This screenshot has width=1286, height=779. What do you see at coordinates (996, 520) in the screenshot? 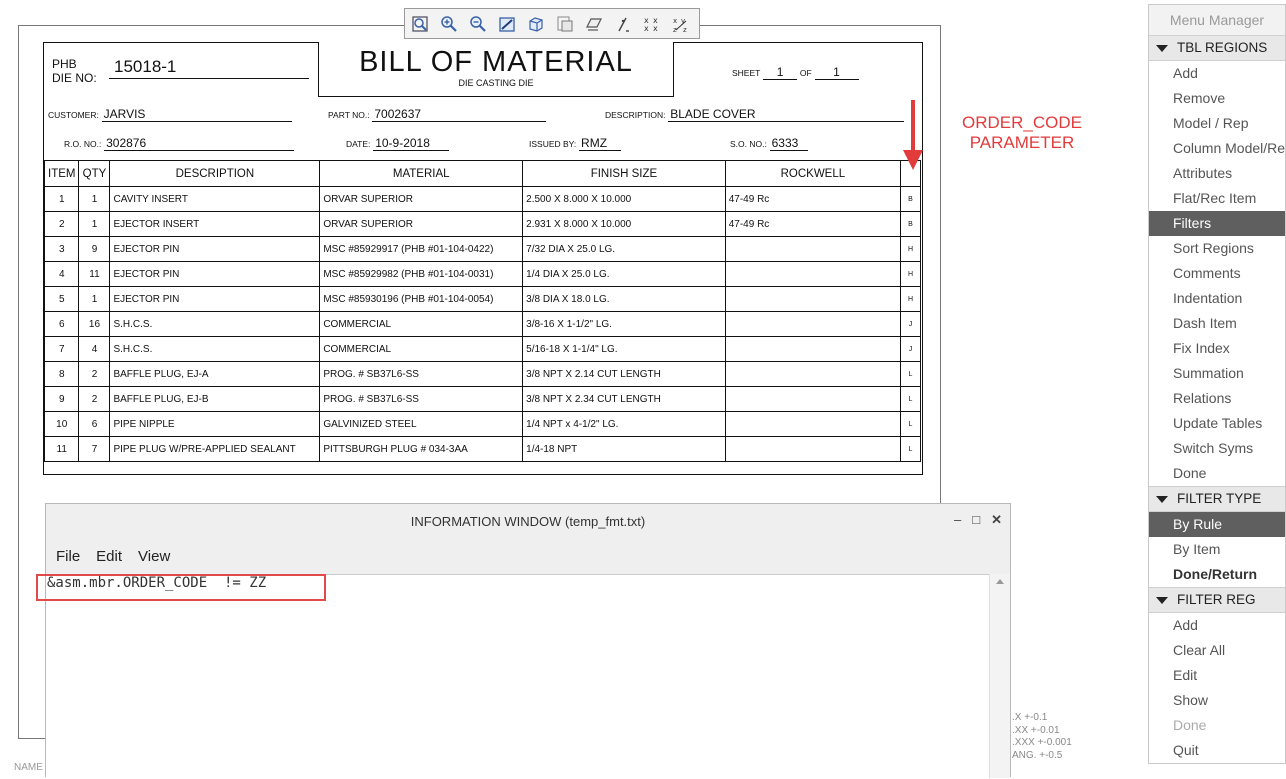
I see `close-button: ✕` at bounding box center [996, 520].